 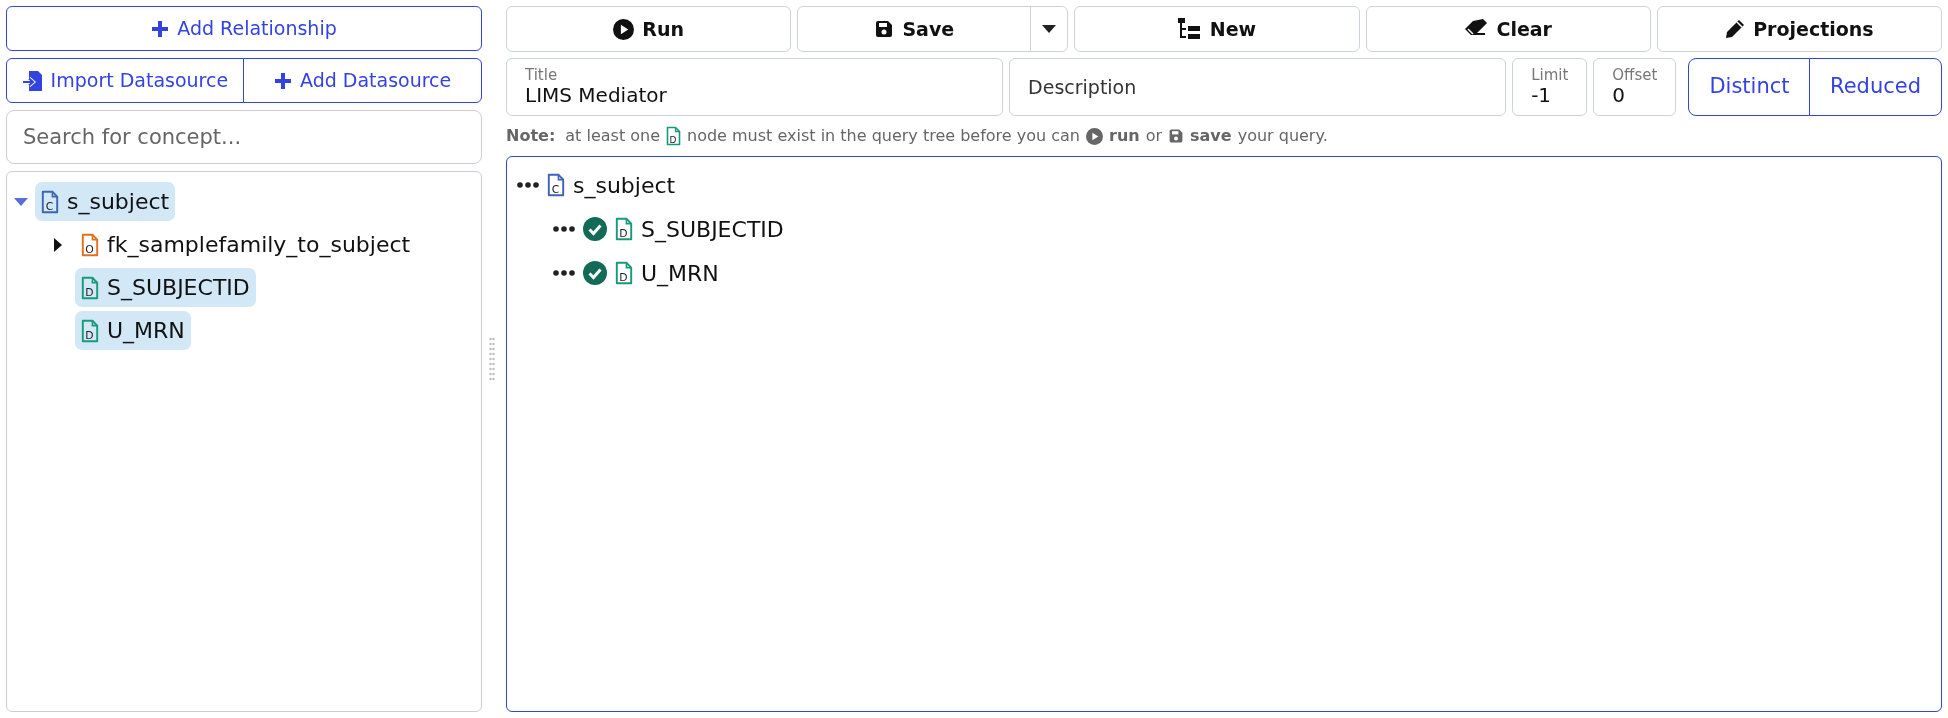 I want to click on file-icon: O, so click(x=90, y=244).